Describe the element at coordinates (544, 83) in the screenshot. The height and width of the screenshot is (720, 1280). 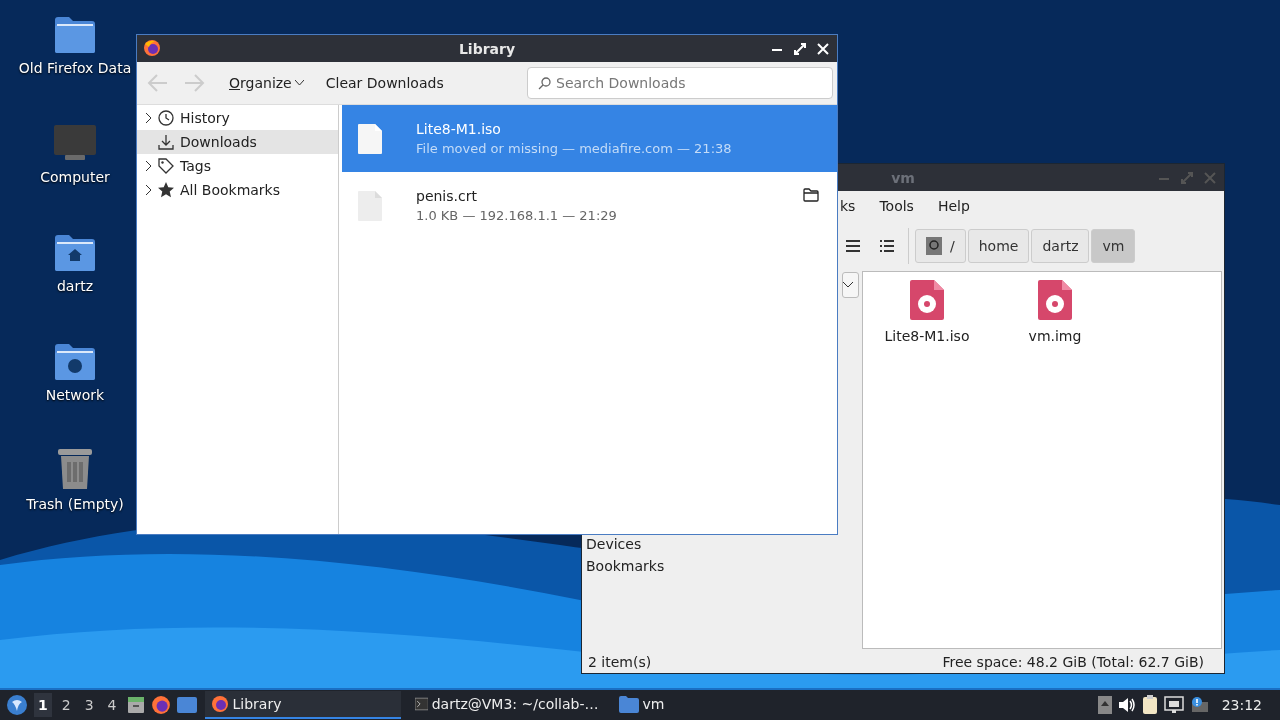
I see `search-icon` at that location.